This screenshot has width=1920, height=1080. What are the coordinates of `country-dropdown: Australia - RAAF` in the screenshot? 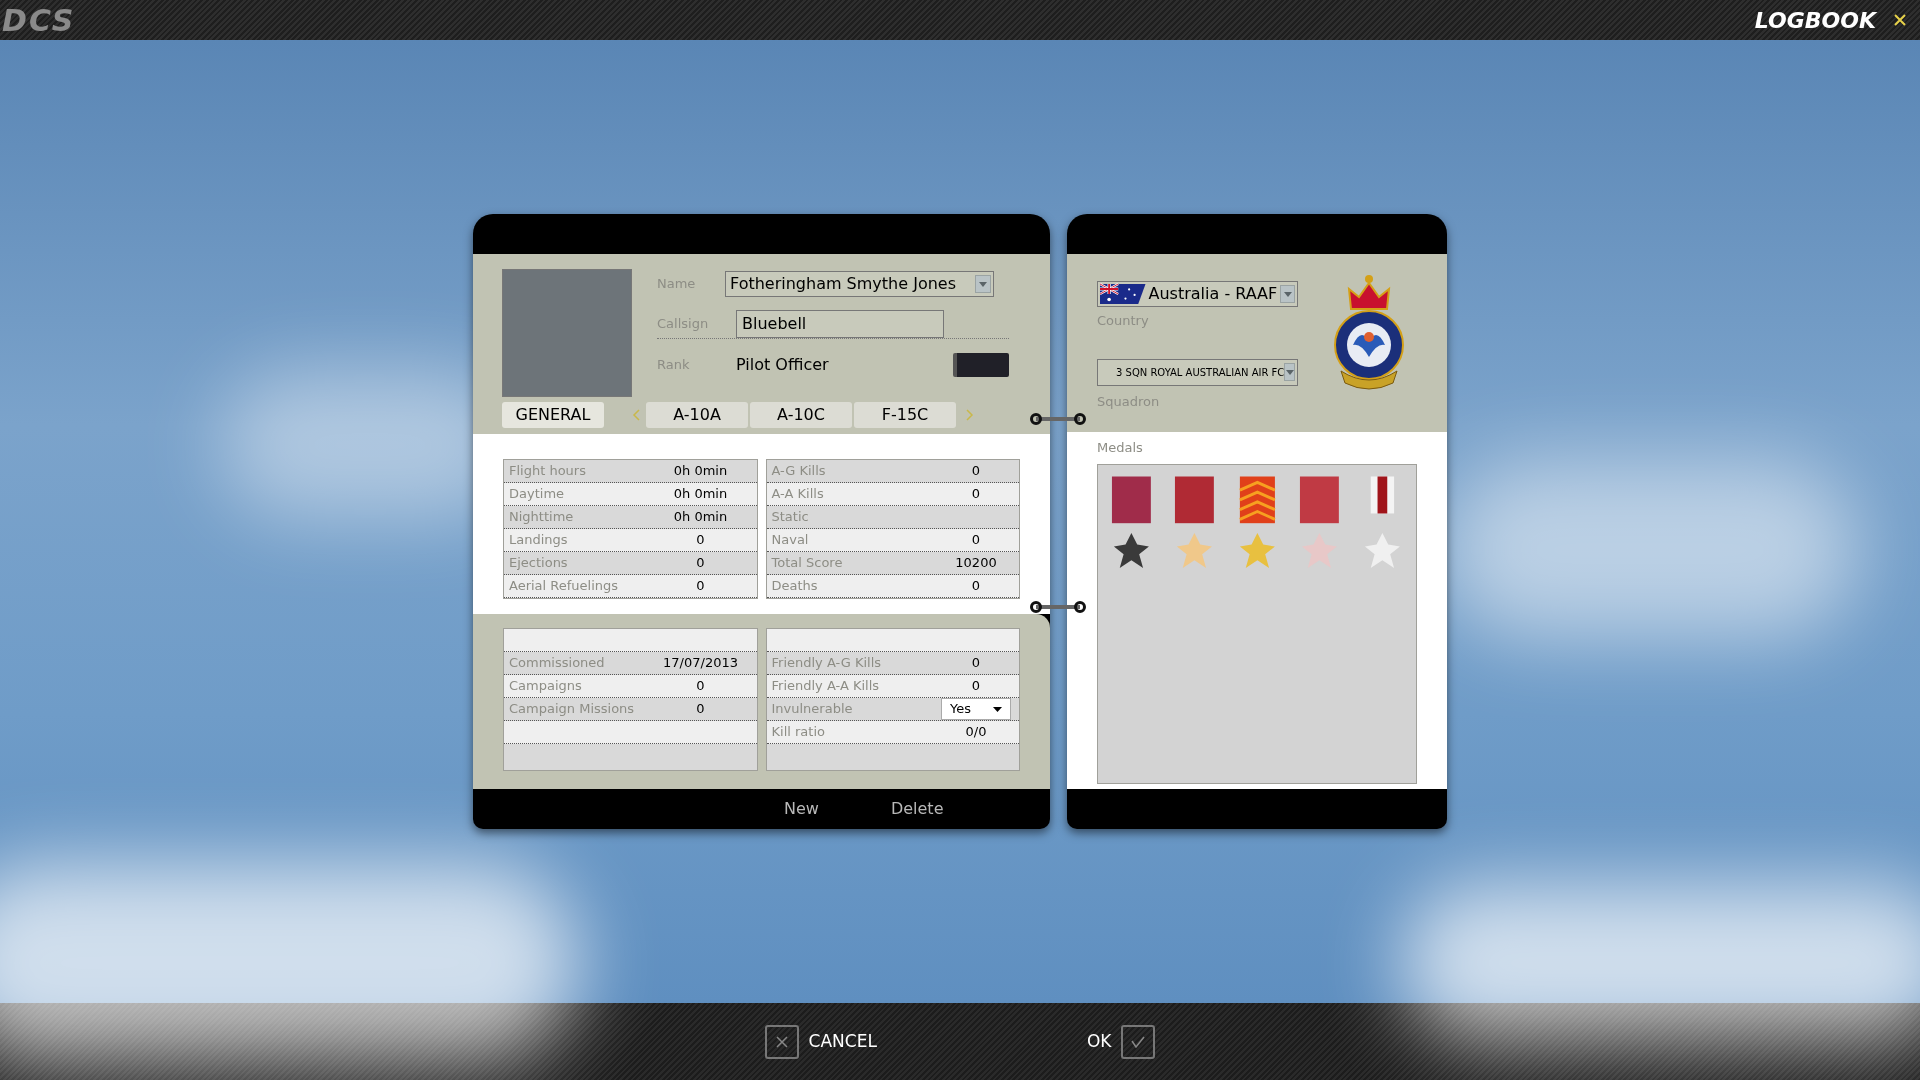 It's located at (1197, 294).